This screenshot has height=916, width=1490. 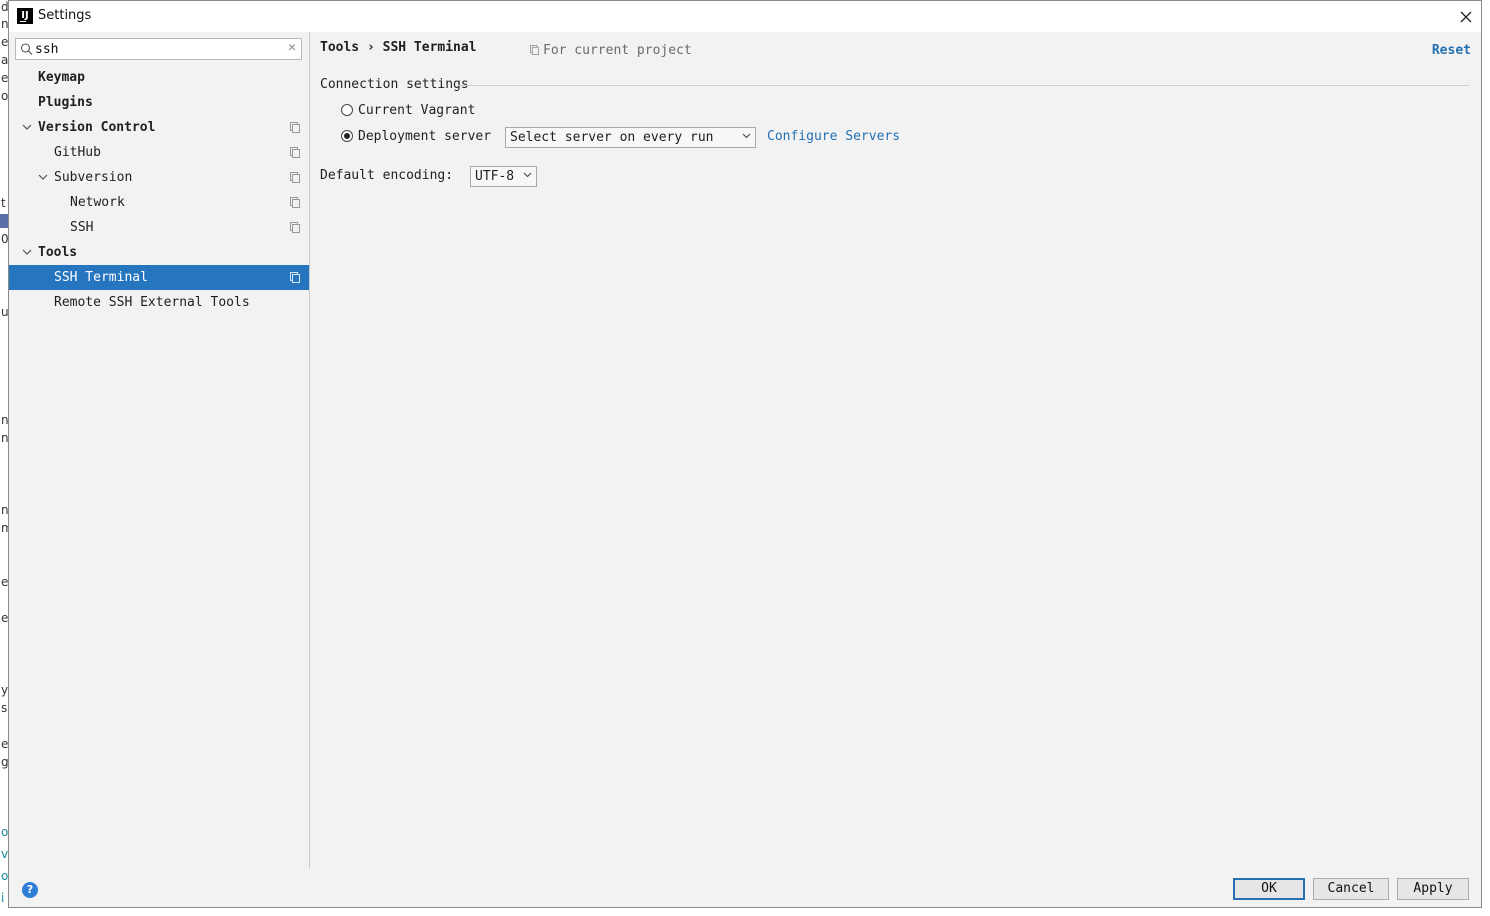 I want to click on search-field: ✕, so click(x=158, y=49).